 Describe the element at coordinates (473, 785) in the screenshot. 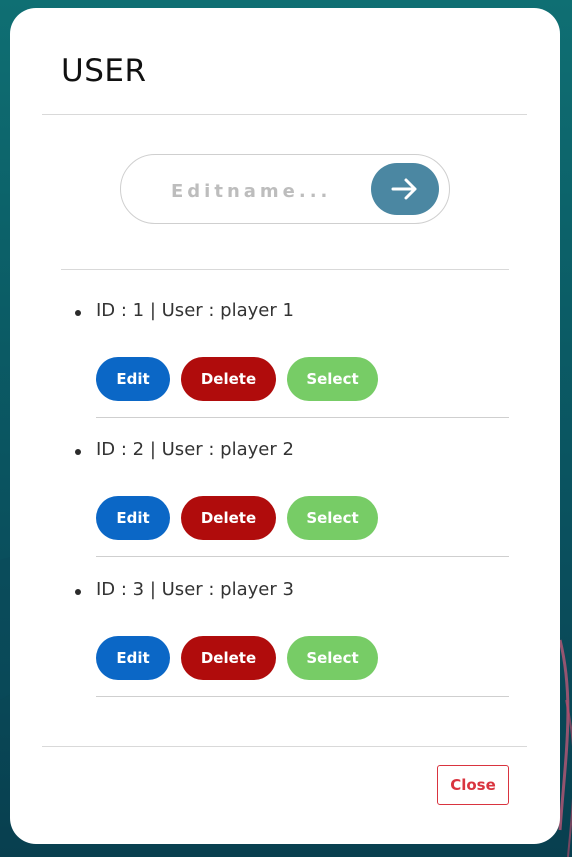

I see `close-button: Close` at that location.